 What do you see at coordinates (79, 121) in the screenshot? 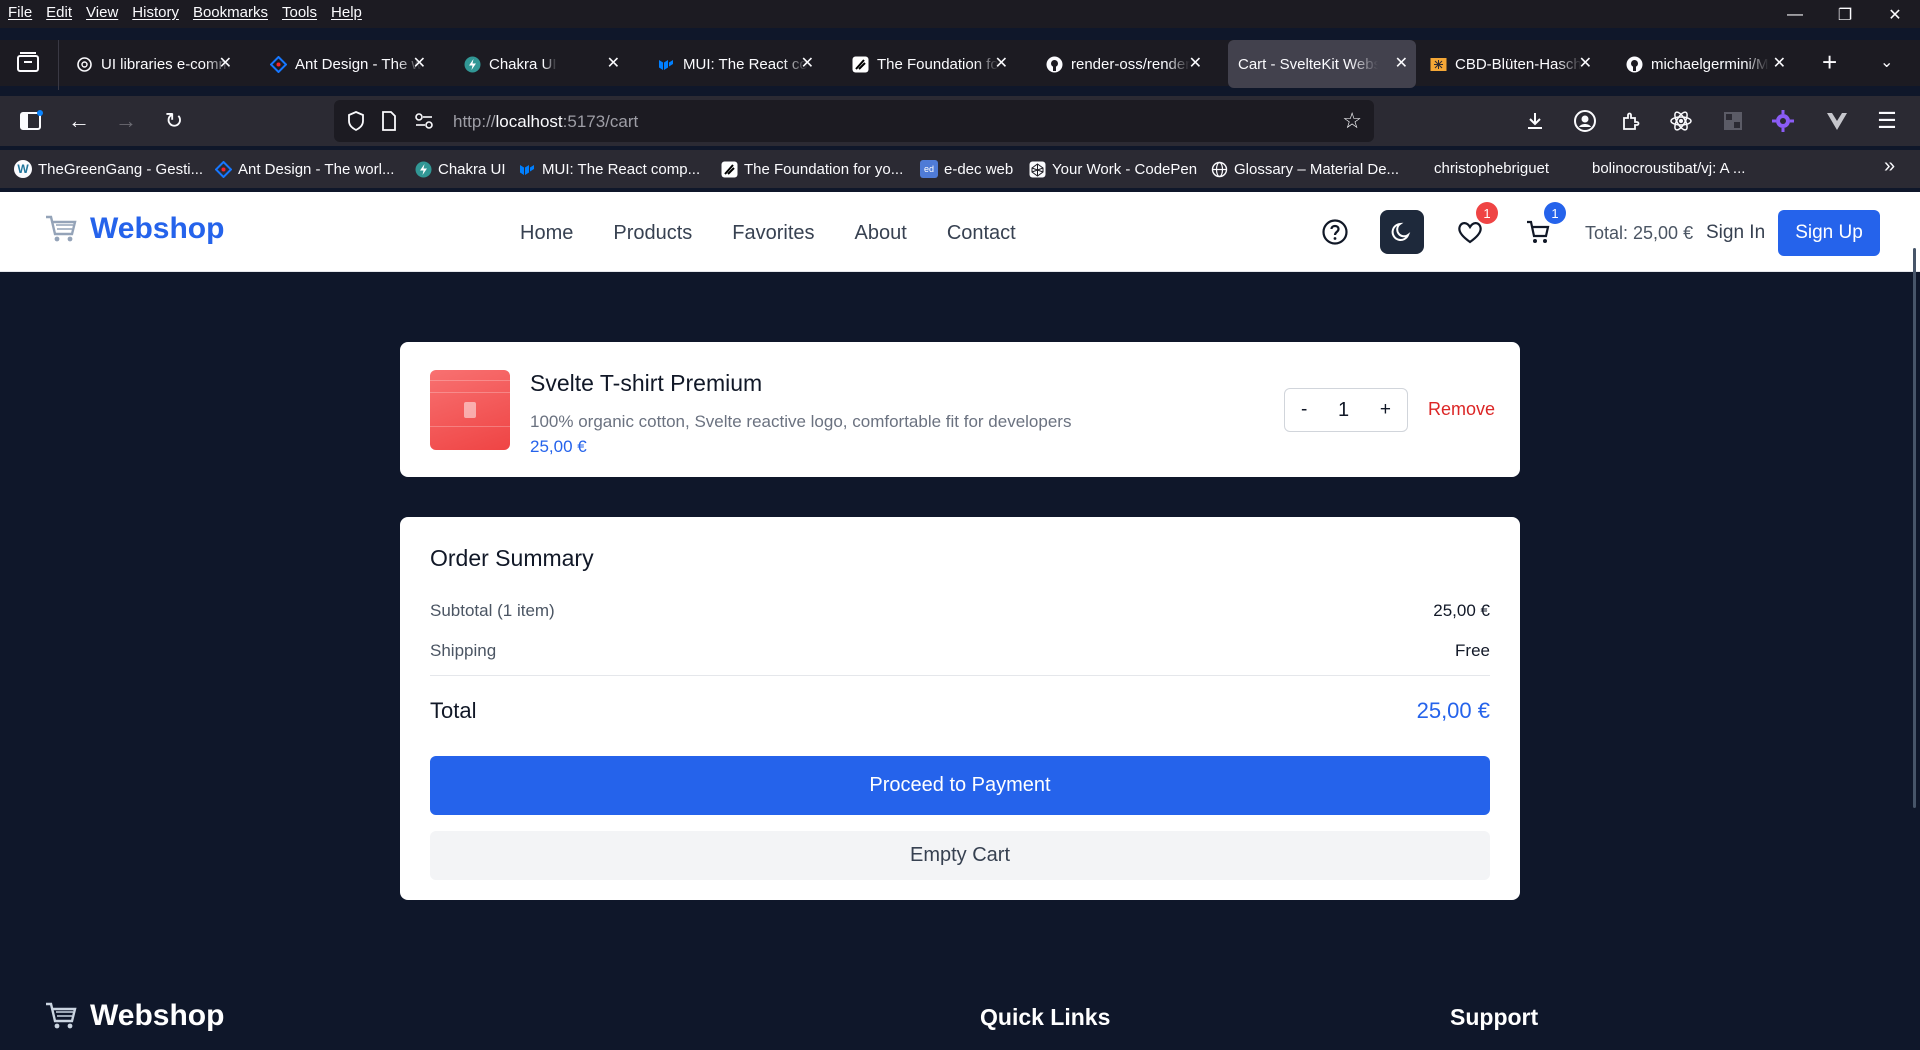
I see `back-icon: ←` at bounding box center [79, 121].